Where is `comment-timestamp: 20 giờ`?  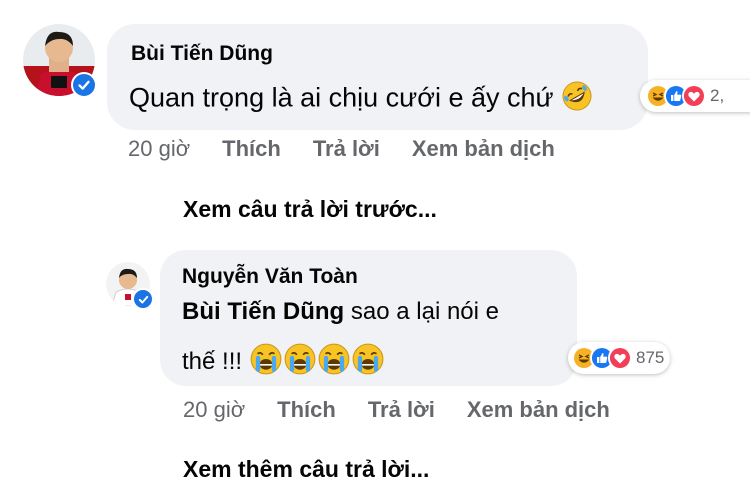 comment-timestamp: 20 giờ is located at coordinates (159, 149).